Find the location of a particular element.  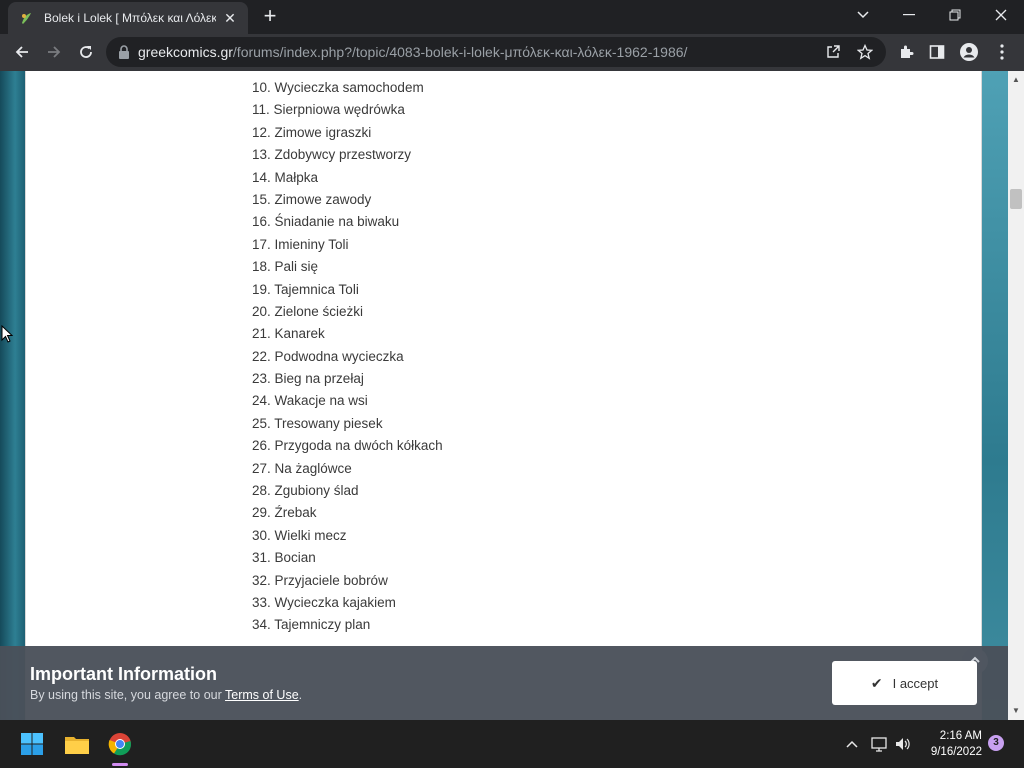

url-host: greekcomics.gr is located at coordinates (185, 52).